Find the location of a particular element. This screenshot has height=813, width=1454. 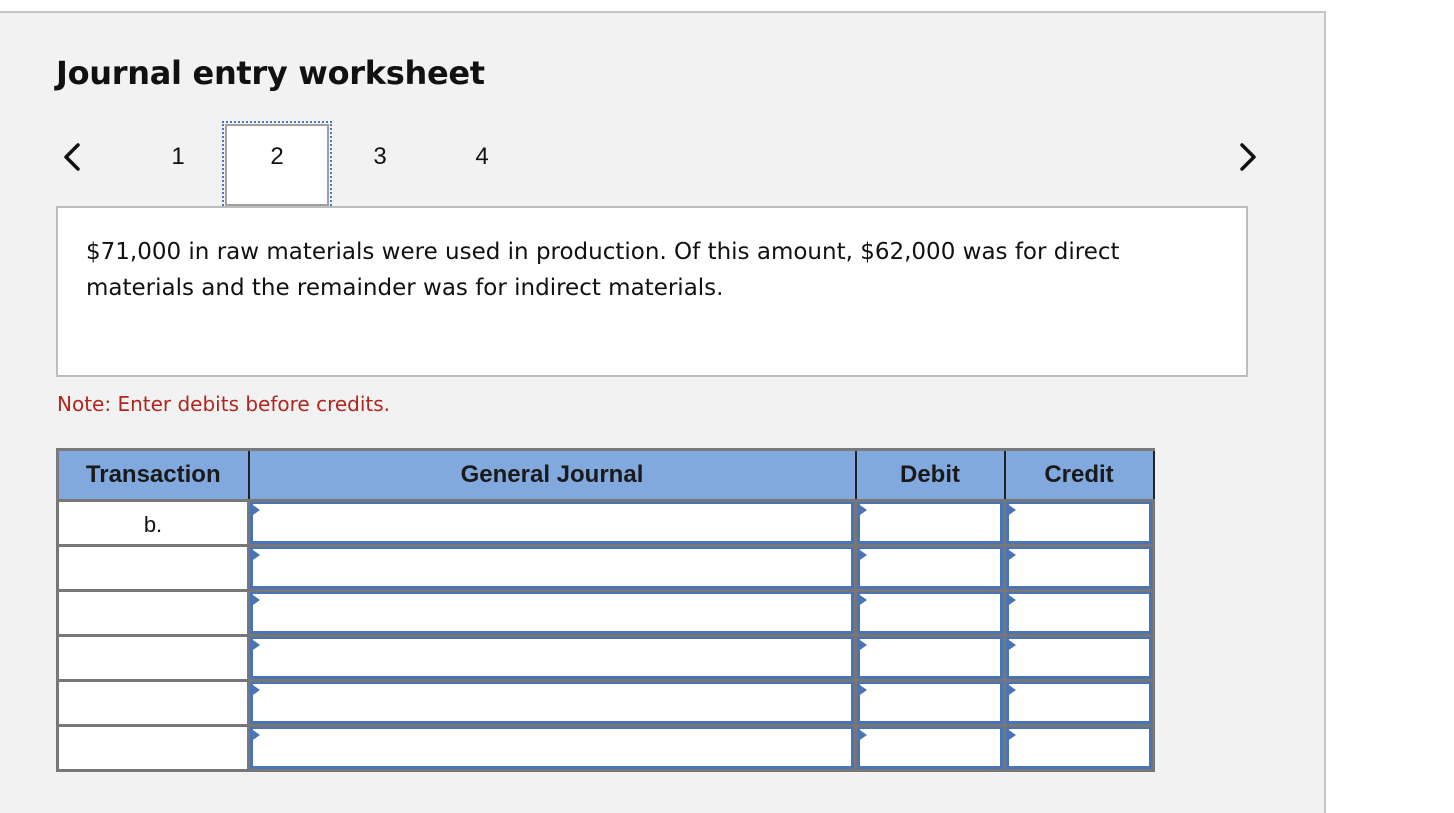

transaction-label: b. is located at coordinates (153, 524).